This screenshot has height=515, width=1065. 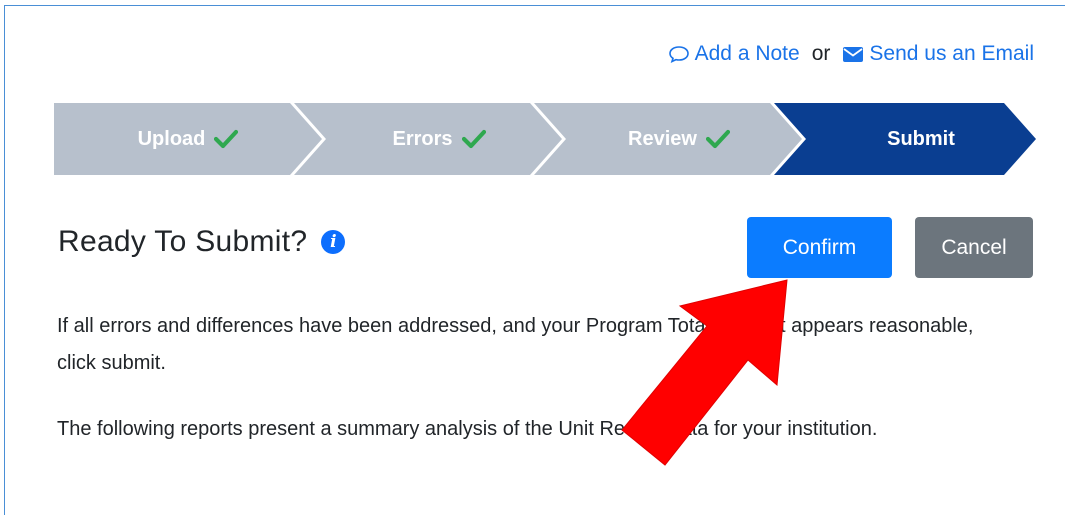 I want to click on envelope-icon, so click(x=853, y=54).